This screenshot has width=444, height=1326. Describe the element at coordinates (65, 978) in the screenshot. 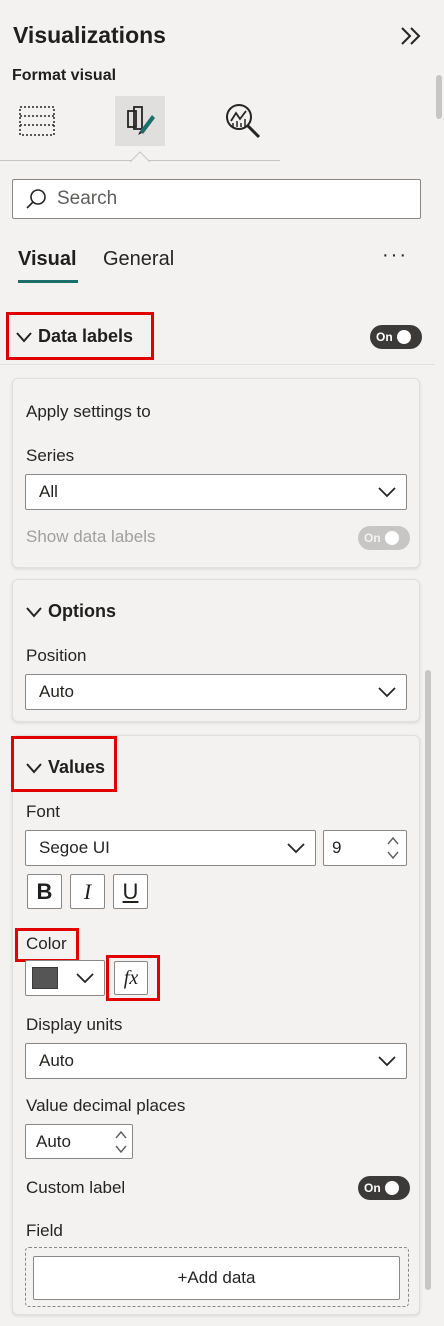

I see `color-picker` at that location.